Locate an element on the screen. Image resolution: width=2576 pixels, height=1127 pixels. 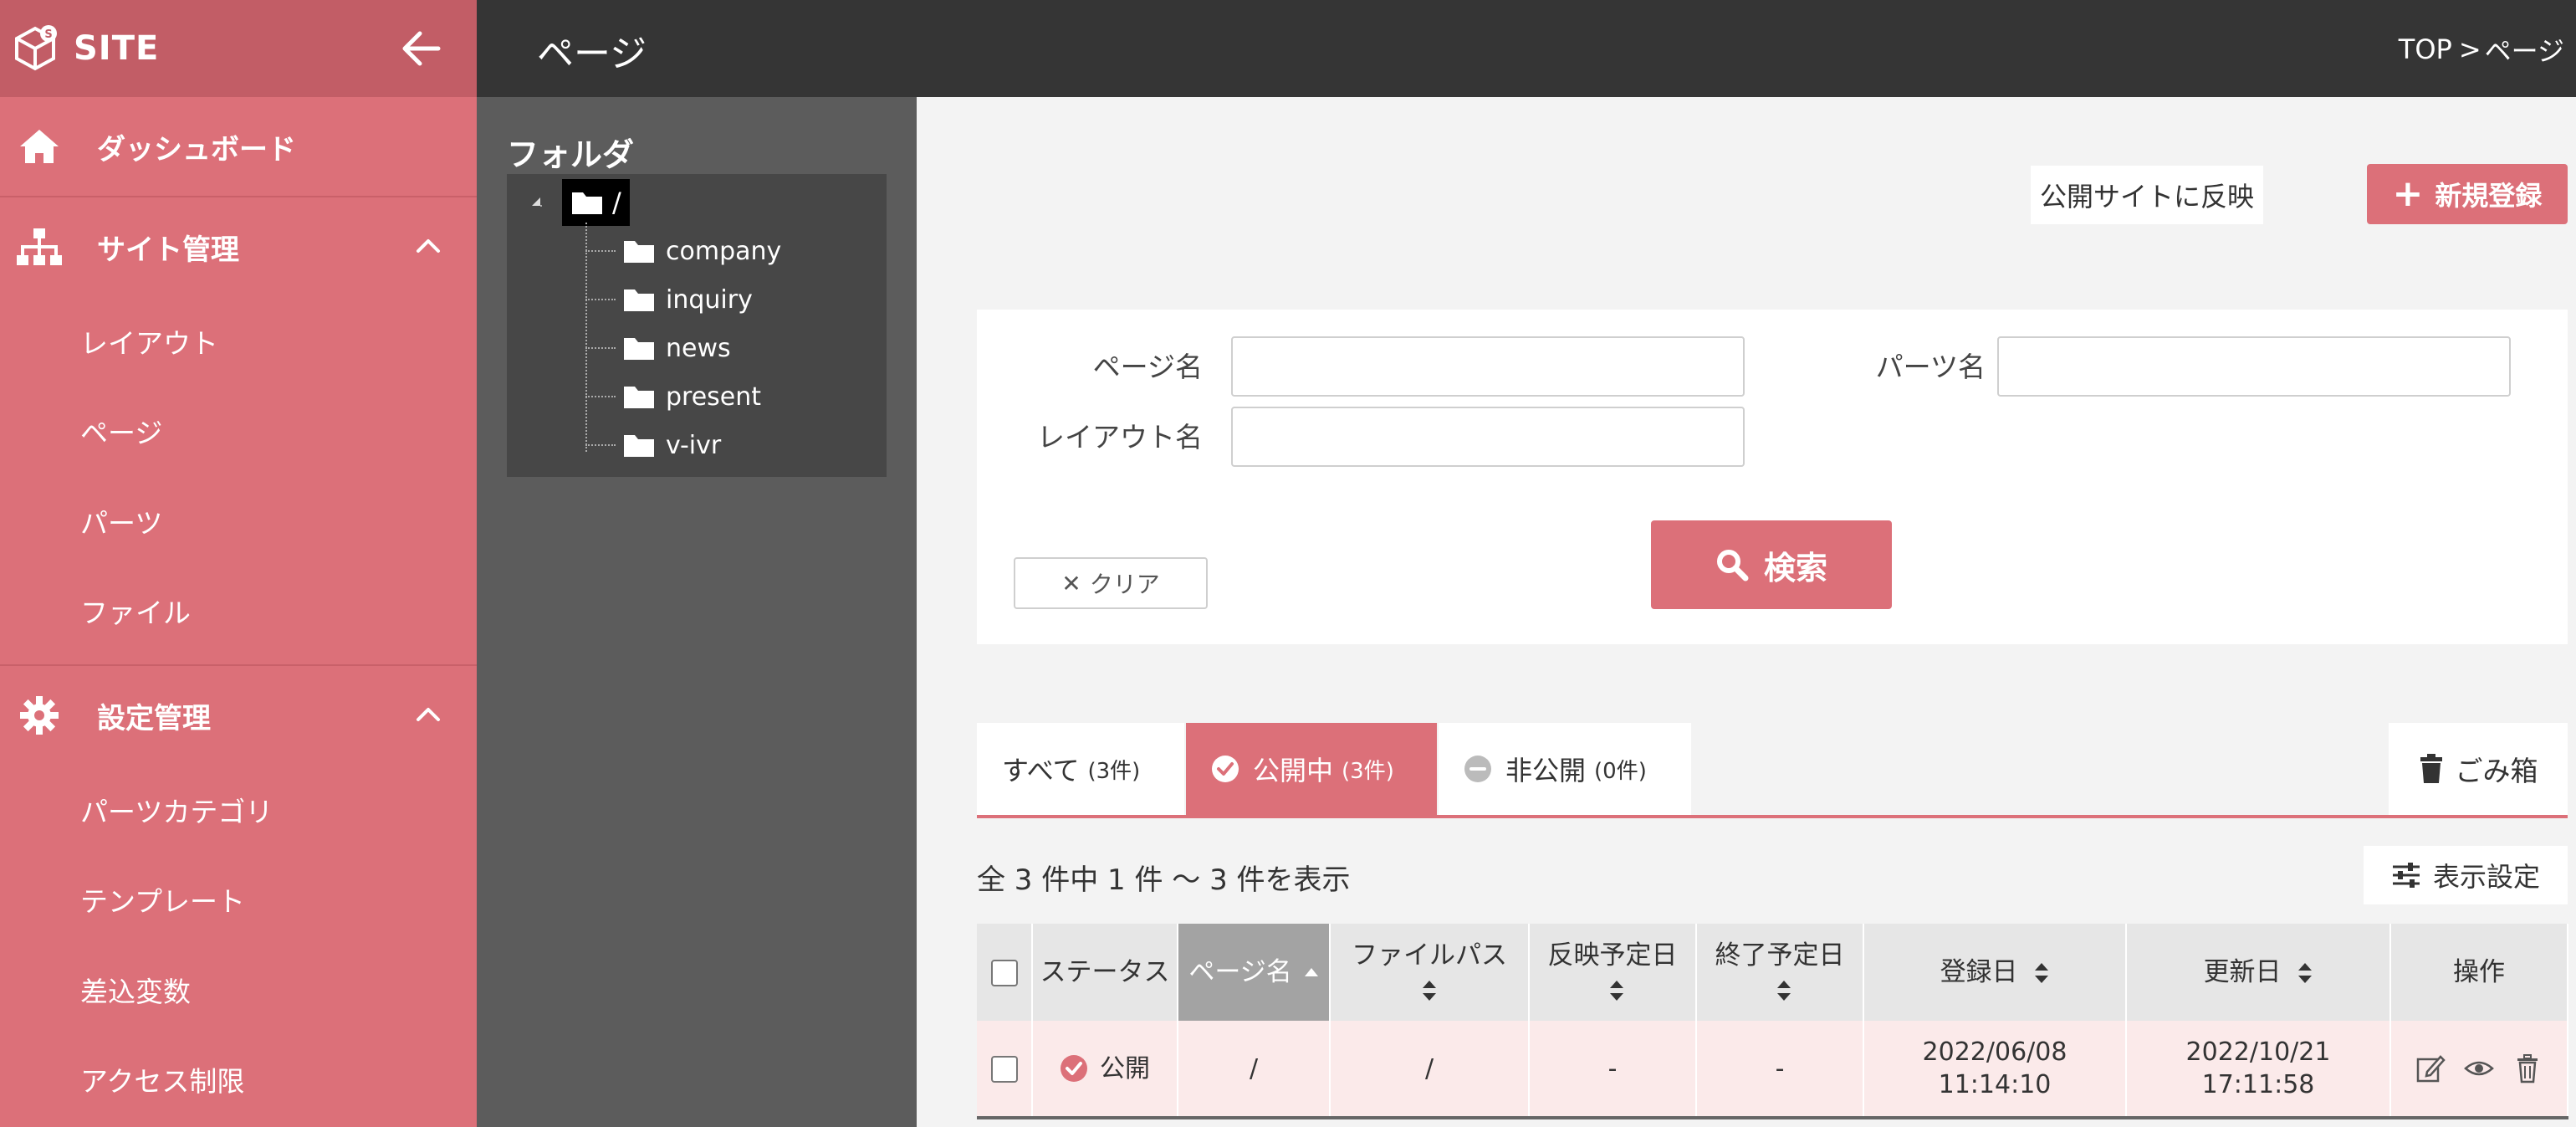
clear-button: ✕ クリア is located at coordinates (1111, 583).